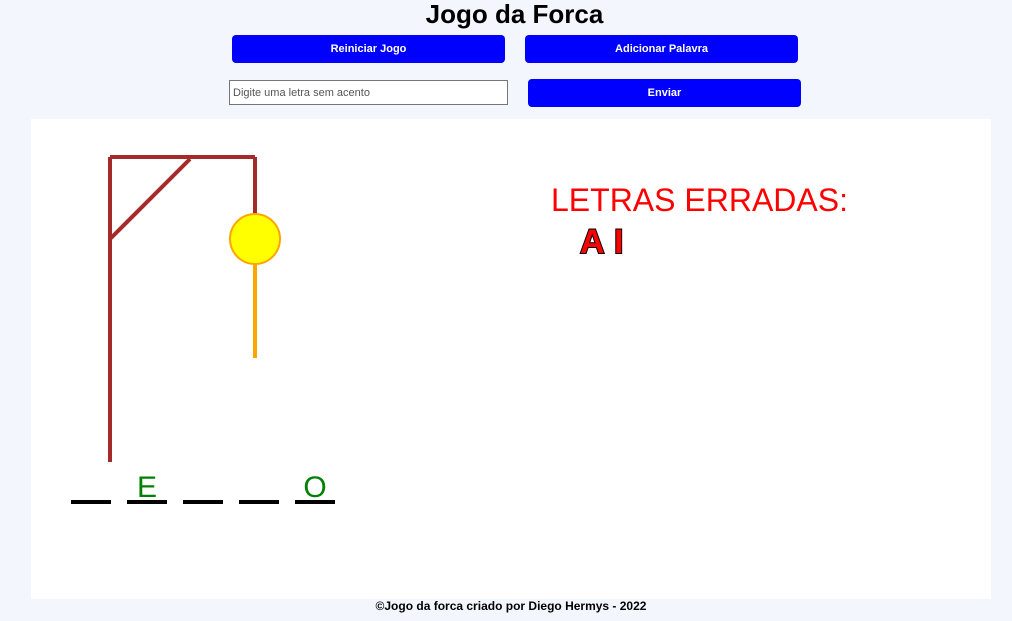  What do you see at coordinates (314, 487) in the screenshot?
I see `word-slot-letter: O` at bounding box center [314, 487].